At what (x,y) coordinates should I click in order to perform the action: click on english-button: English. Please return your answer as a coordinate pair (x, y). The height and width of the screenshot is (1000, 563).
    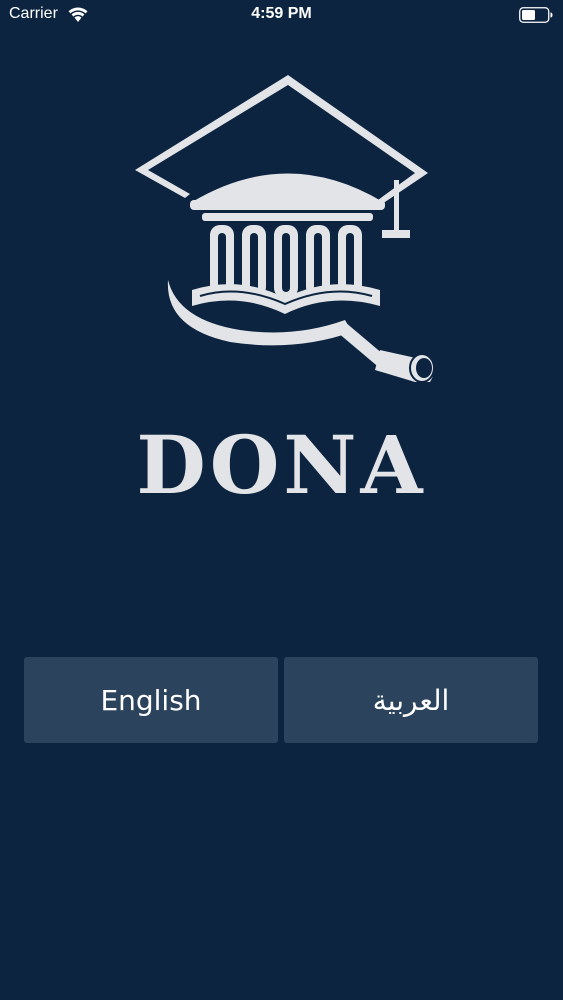
    Looking at the image, I should click on (151, 700).